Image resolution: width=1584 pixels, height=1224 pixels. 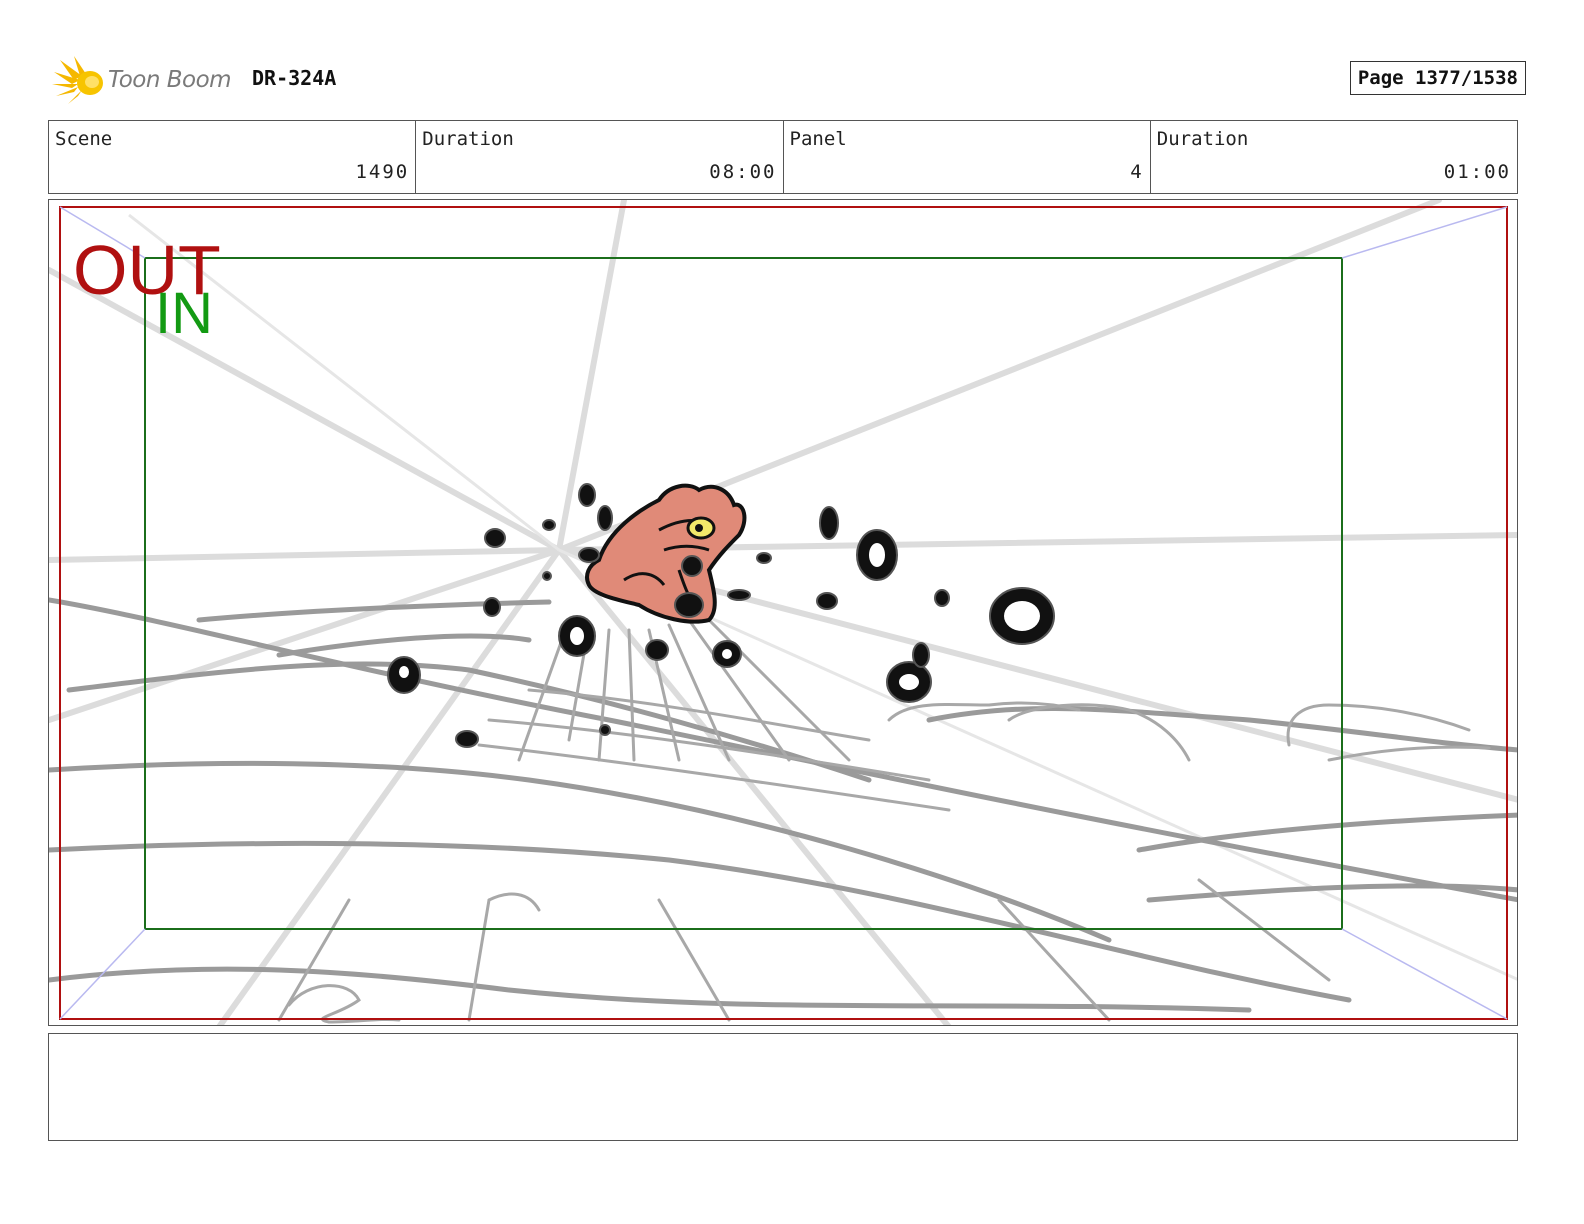 I want to click on logo-text: Toon Boom, so click(x=170, y=80).